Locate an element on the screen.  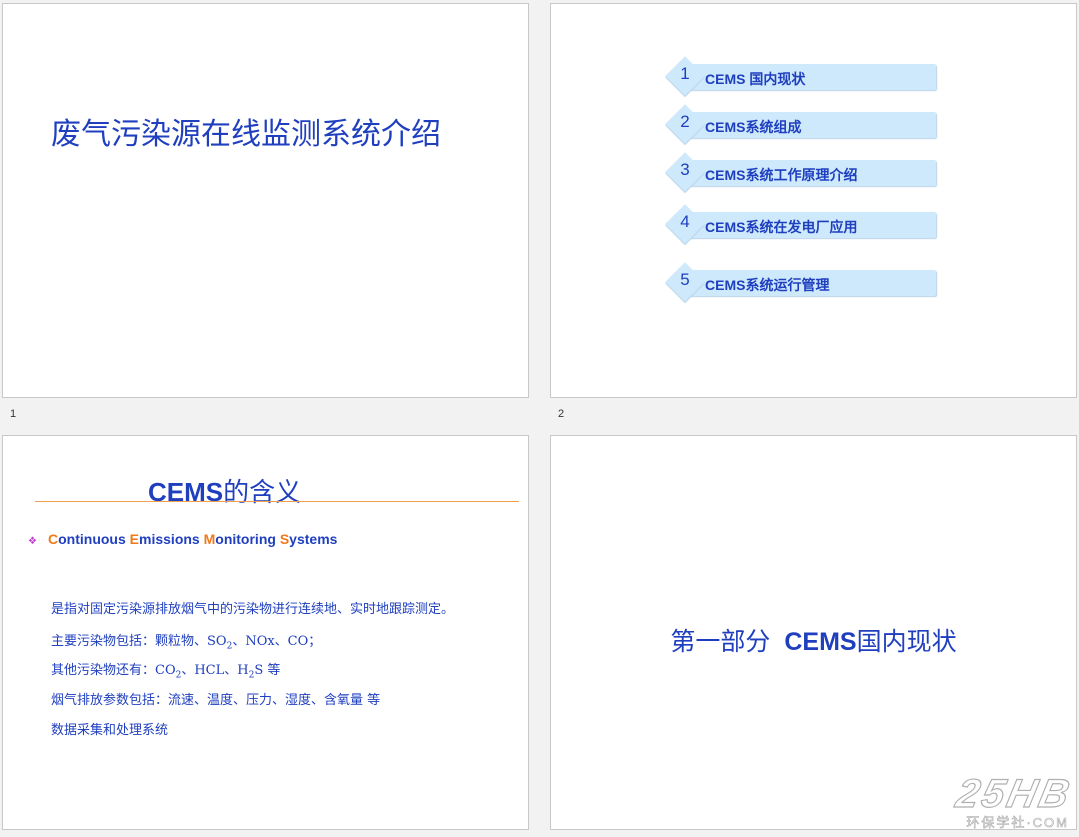
slide-number: 2 is located at coordinates (561, 414).